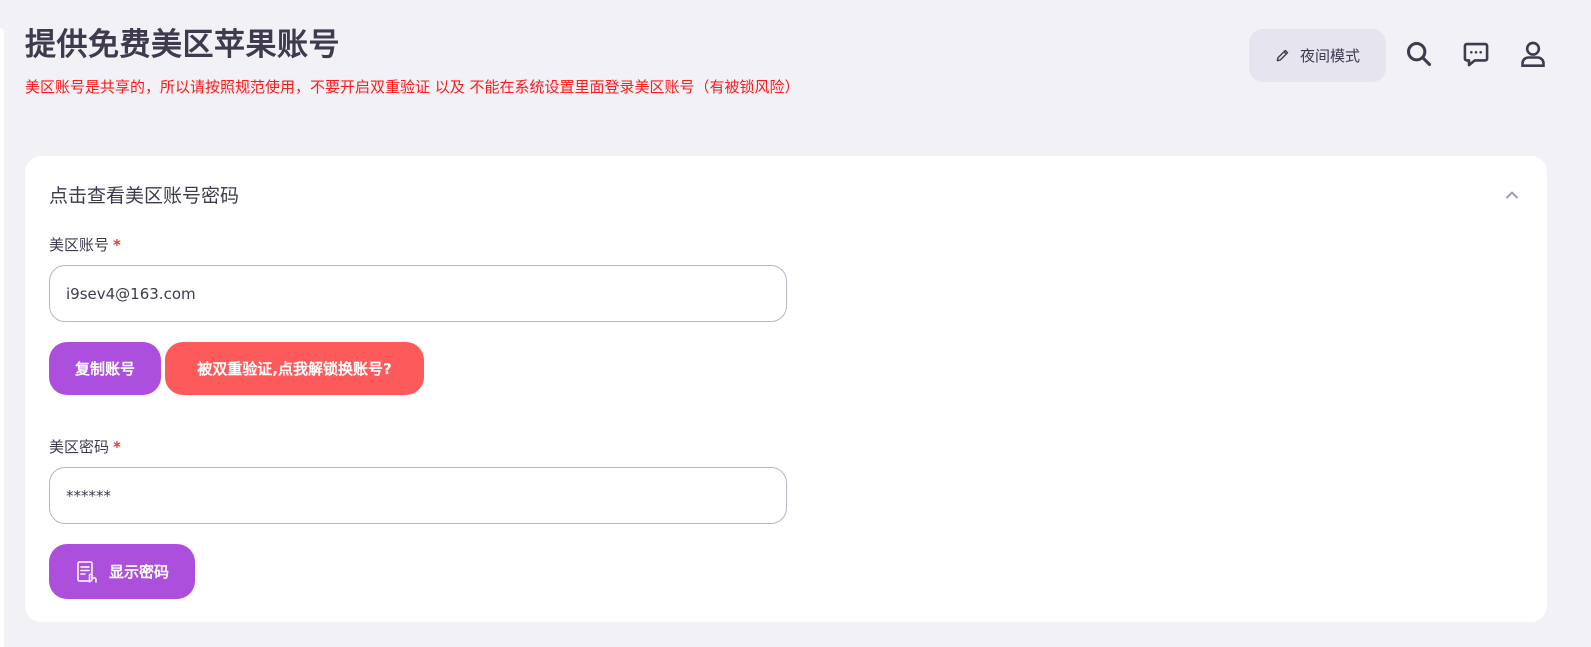 The height and width of the screenshot is (647, 1591). I want to click on password-label-text: 美区密码, so click(79, 447).